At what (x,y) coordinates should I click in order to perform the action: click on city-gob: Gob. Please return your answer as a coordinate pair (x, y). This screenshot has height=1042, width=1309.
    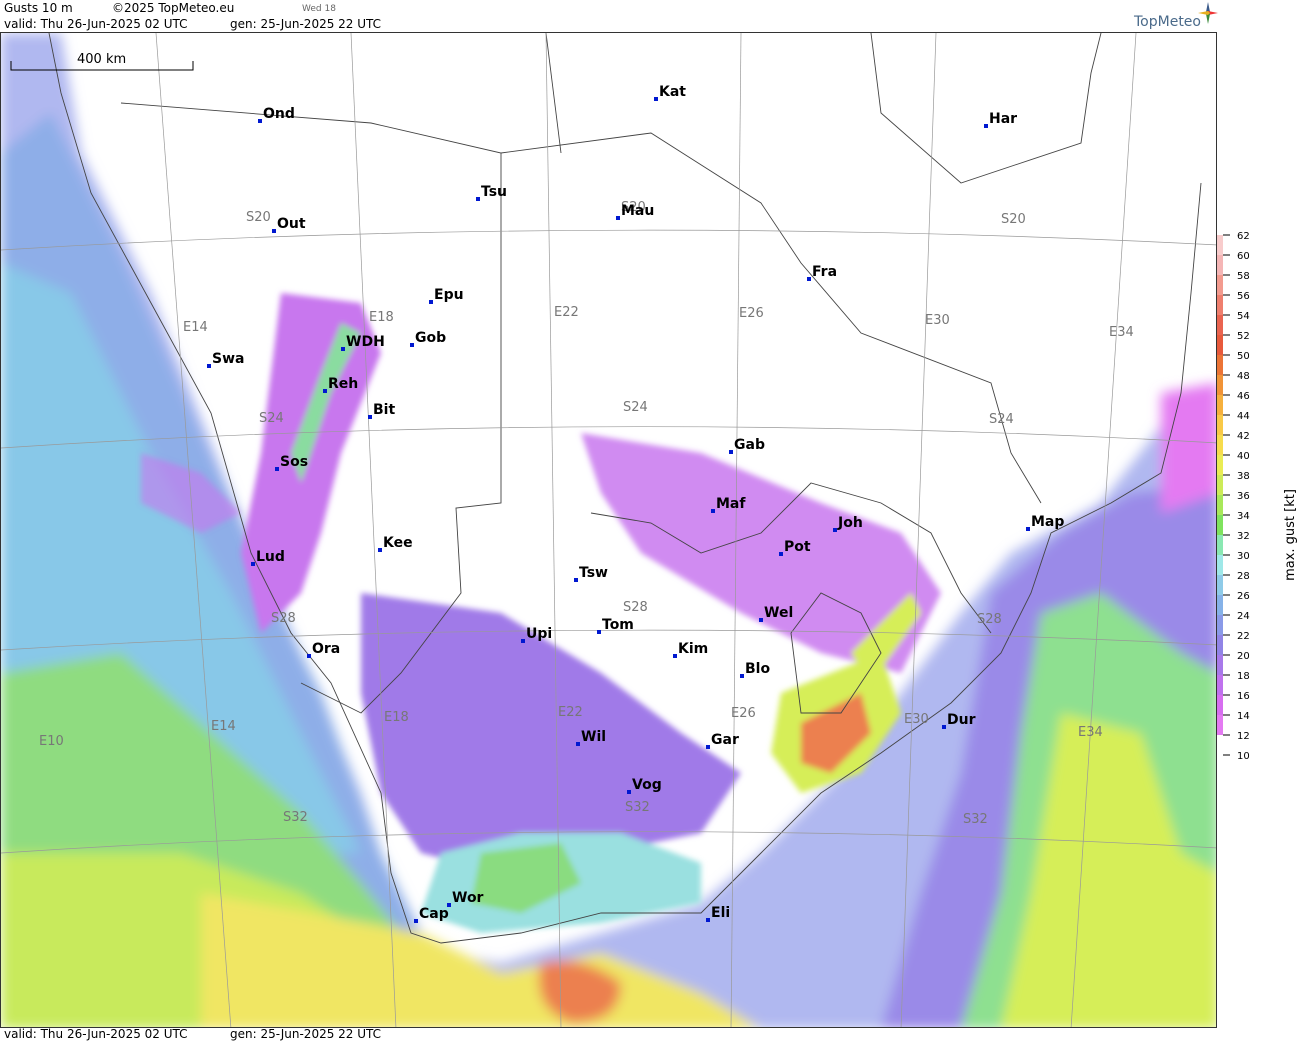
    Looking at the image, I should click on (428, 338).